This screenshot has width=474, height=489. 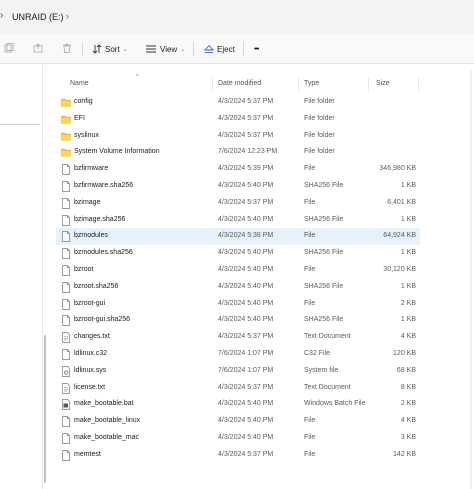 What do you see at coordinates (104, 185) in the screenshot?
I see `file-name: bzfirmware.sha256` at bounding box center [104, 185].